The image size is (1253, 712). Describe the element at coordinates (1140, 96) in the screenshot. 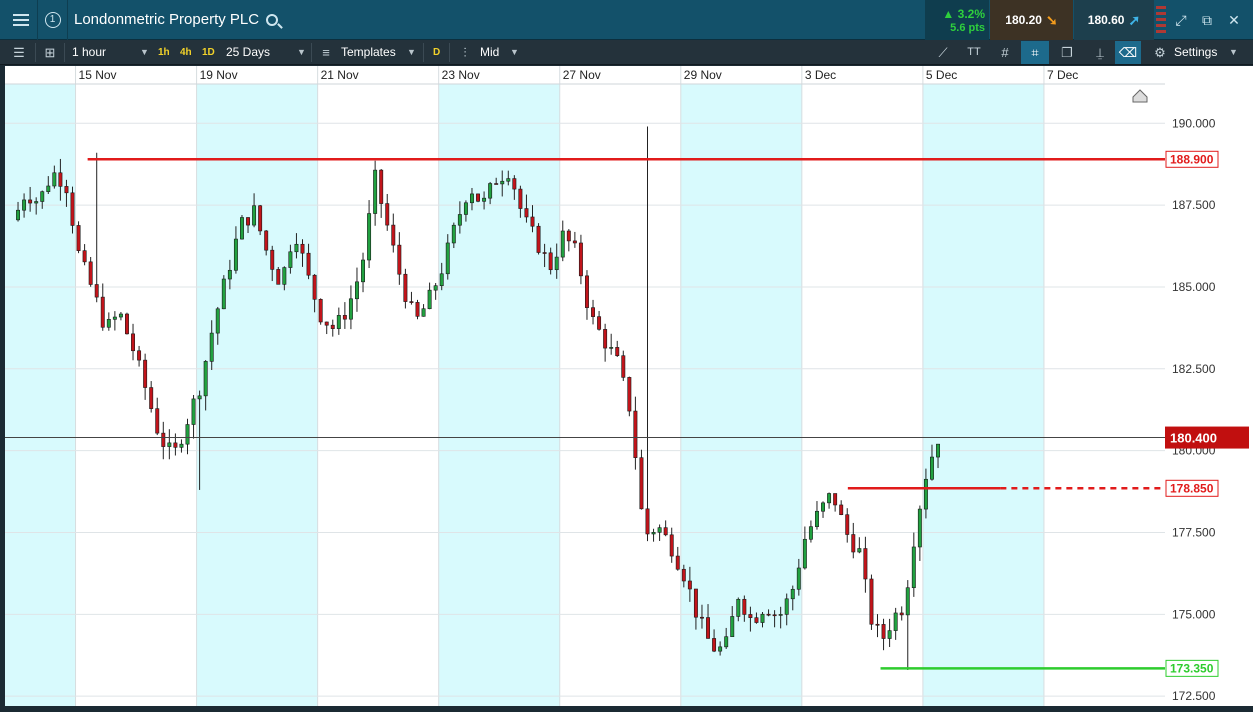

I see `home-marker-icon` at that location.